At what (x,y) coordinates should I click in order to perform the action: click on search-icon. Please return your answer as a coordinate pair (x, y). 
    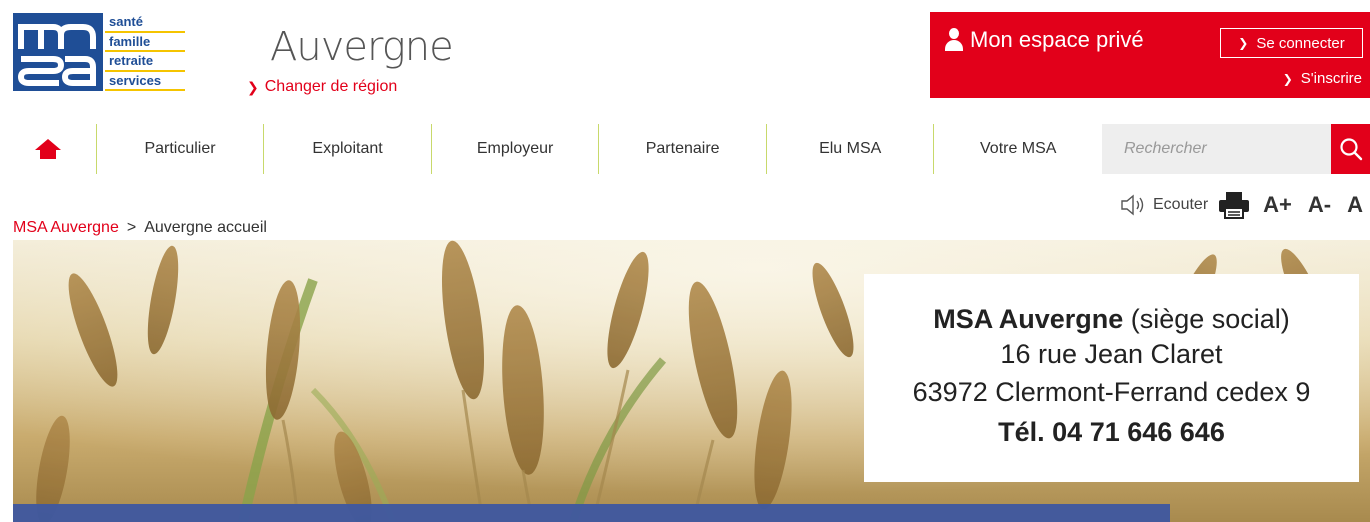
    Looking at the image, I should click on (1350, 149).